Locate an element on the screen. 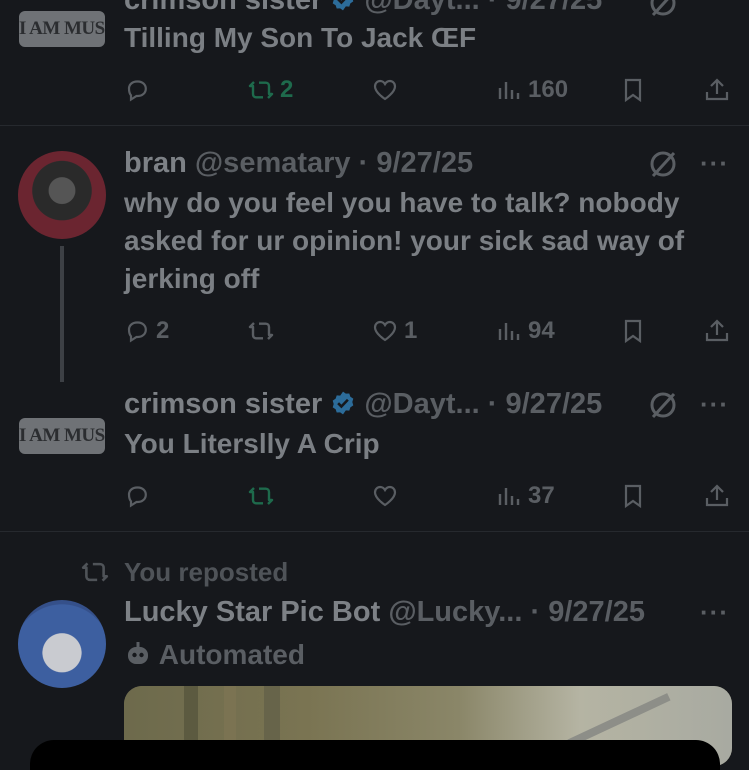  display-name: Lucky Star Pic Bot is located at coordinates (252, 612).